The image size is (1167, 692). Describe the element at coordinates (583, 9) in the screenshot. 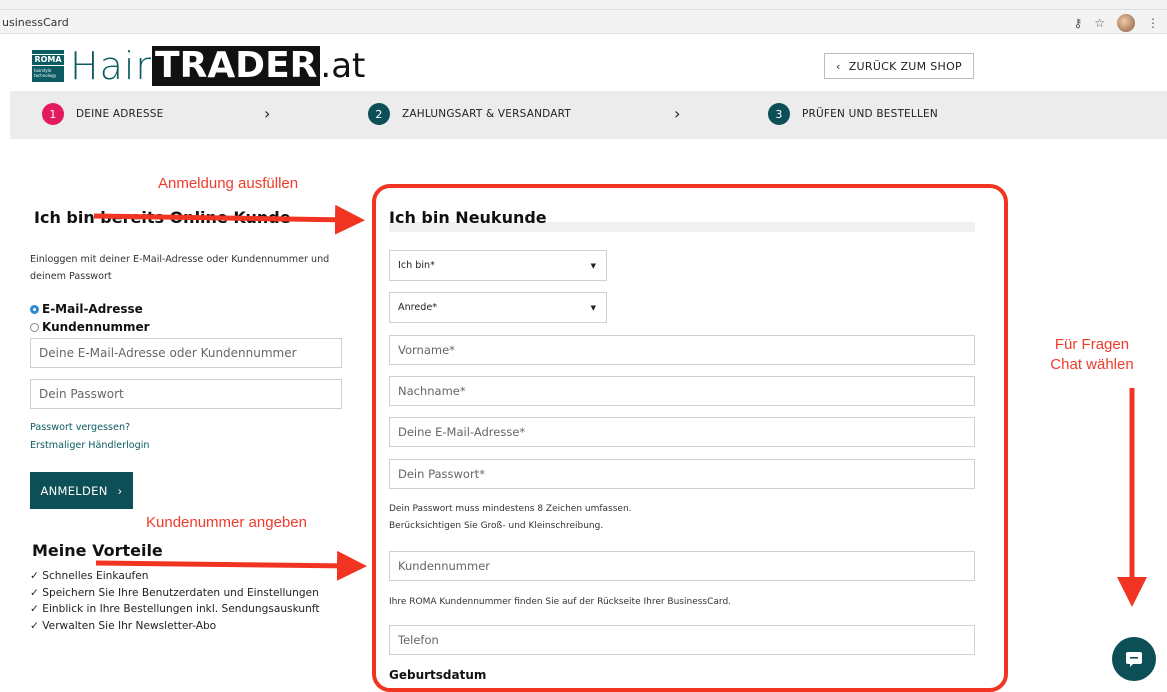

I see `browser-divider` at that location.